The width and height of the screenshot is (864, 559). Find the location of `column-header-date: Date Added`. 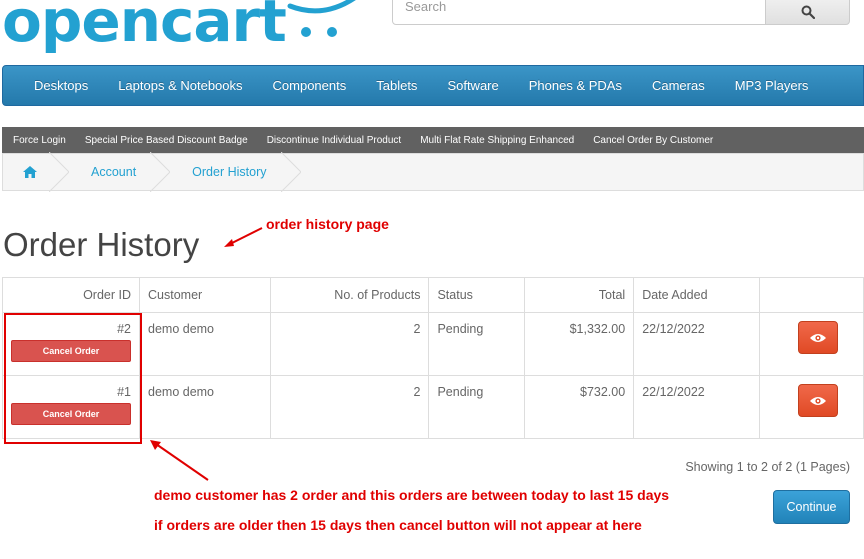

column-header-date: Date Added is located at coordinates (697, 295).